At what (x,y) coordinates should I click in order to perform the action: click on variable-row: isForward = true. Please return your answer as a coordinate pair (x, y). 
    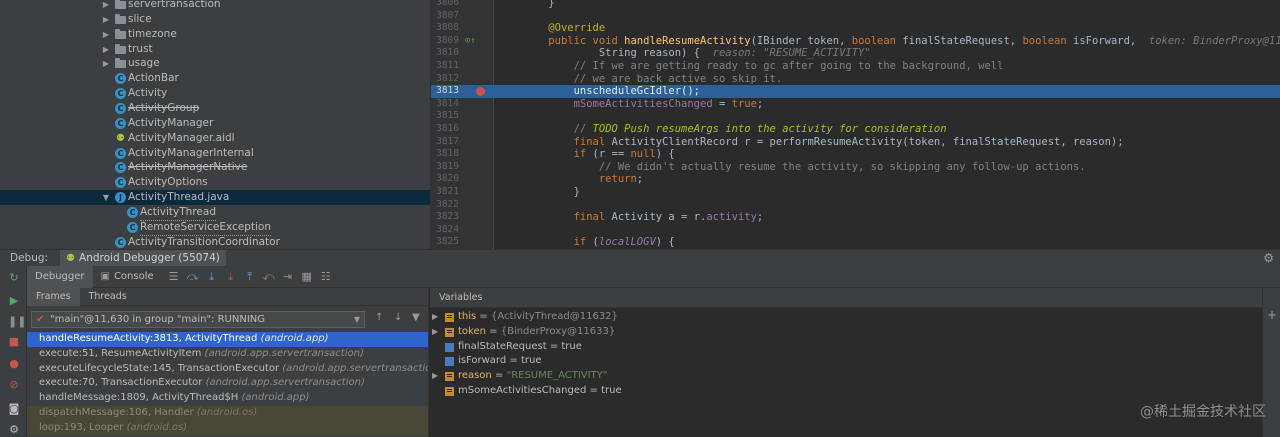
    Looking at the image, I should click on (846, 361).